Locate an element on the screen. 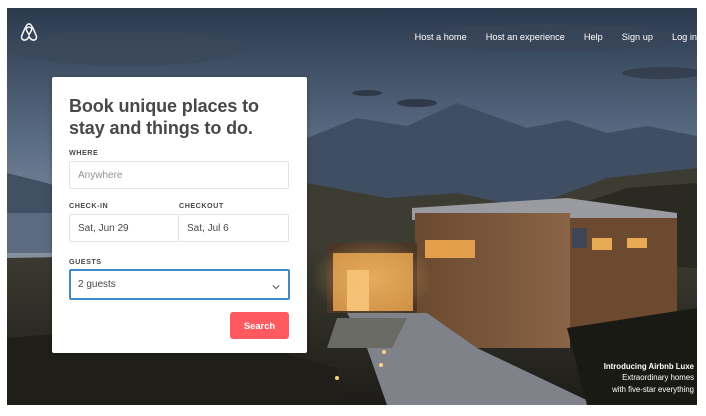 This screenshot has height=416, width=706. nav-signup: Sign up is located at coordinates (637, 37).